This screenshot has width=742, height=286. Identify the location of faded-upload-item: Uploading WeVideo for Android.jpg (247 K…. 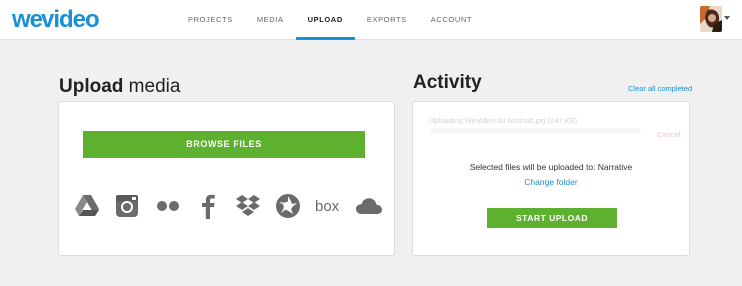
(503, 120).